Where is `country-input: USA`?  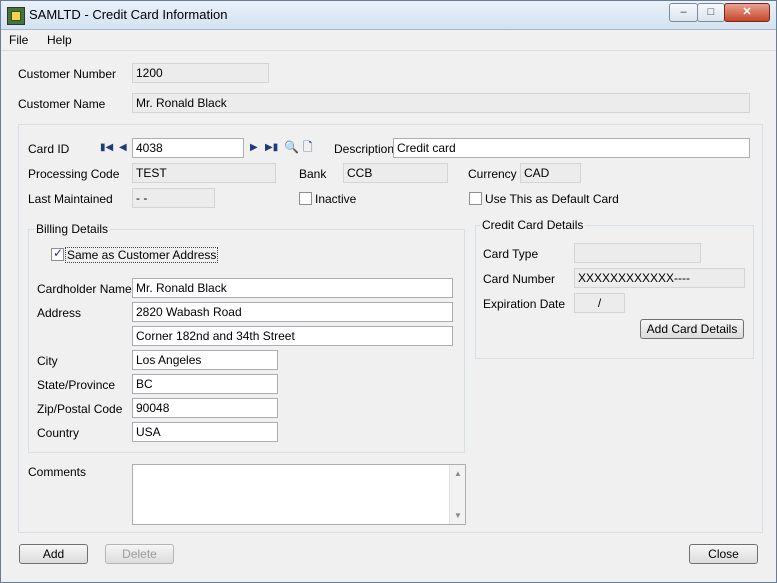
country-input: USA is located at coordinates (205, 432).